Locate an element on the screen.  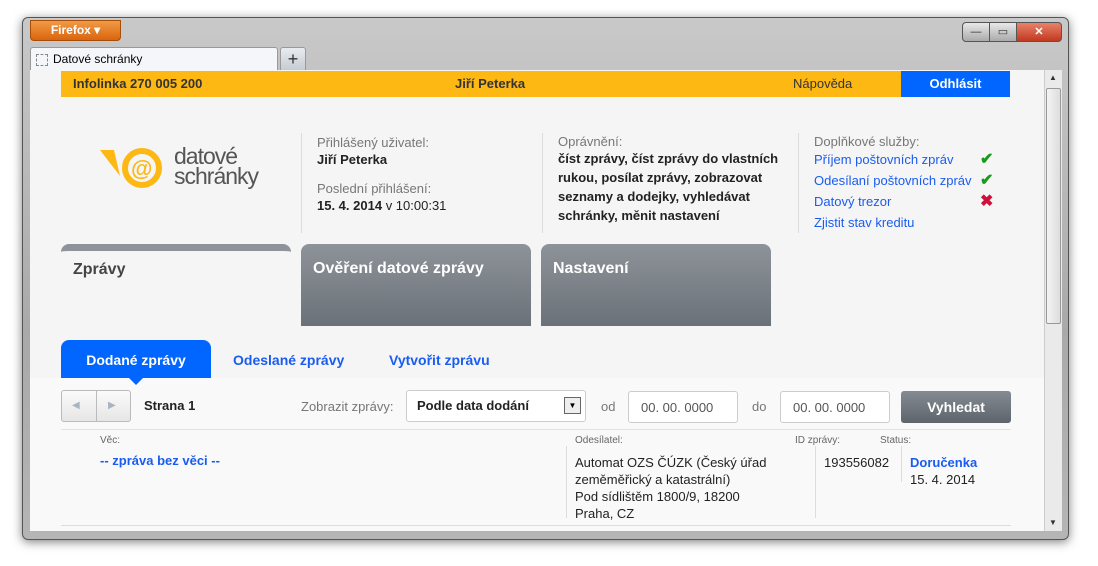
user-value: Jiří Peterka is located at coordinates (352, 159).